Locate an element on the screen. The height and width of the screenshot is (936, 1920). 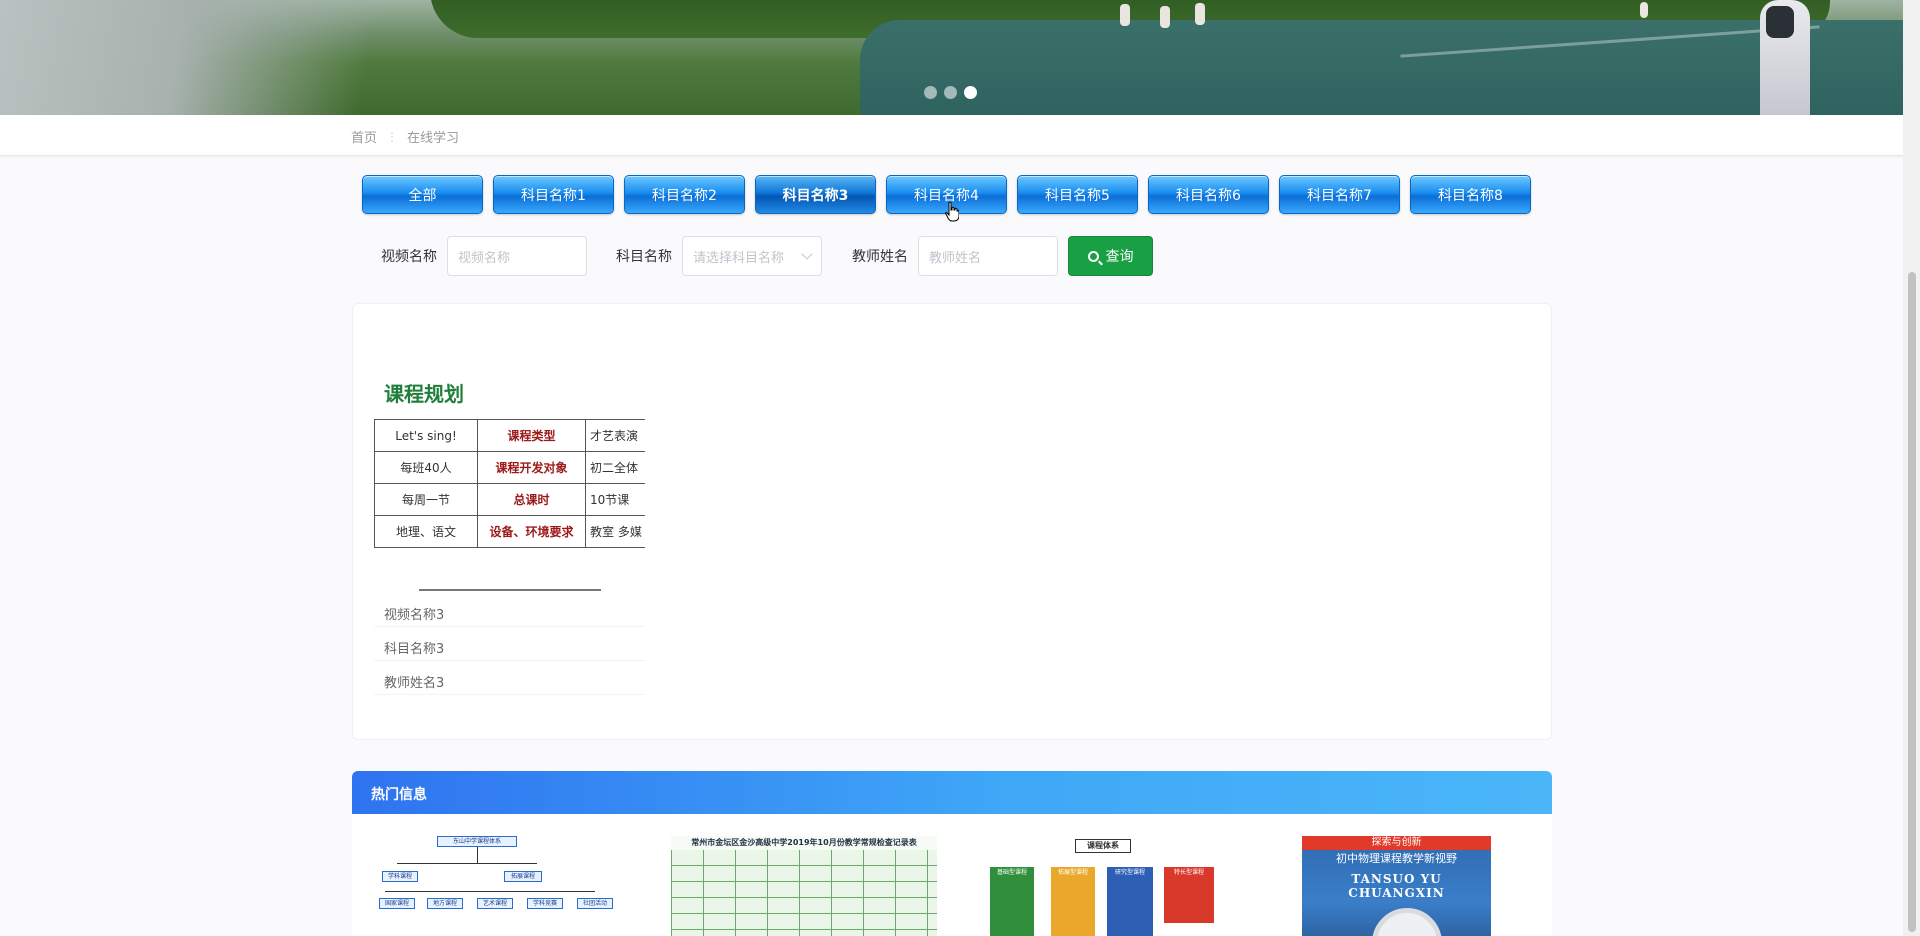
curriculum-column-label: 特长型课程 is located at coordinates (1188, 872).